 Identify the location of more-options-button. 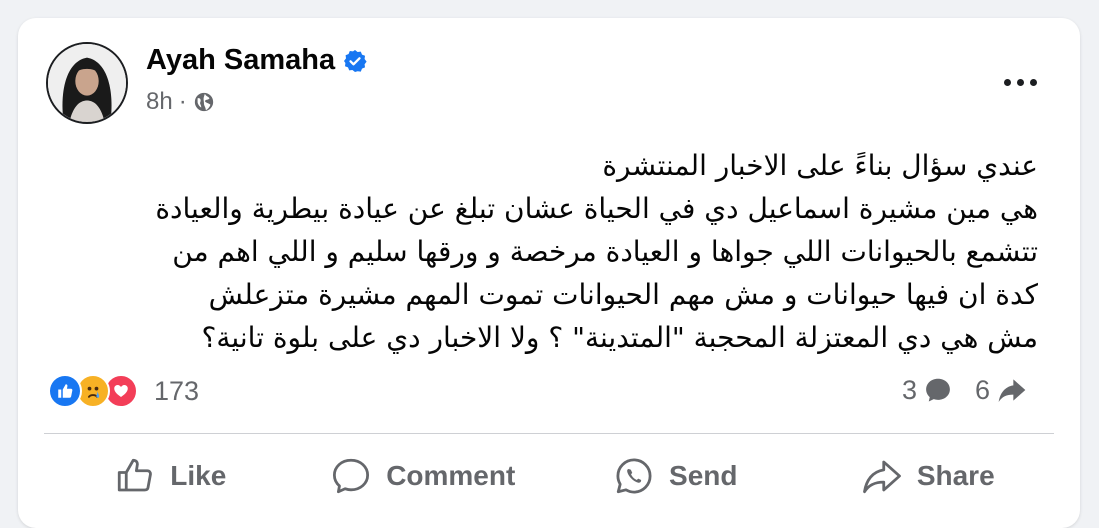
(1020, 82).